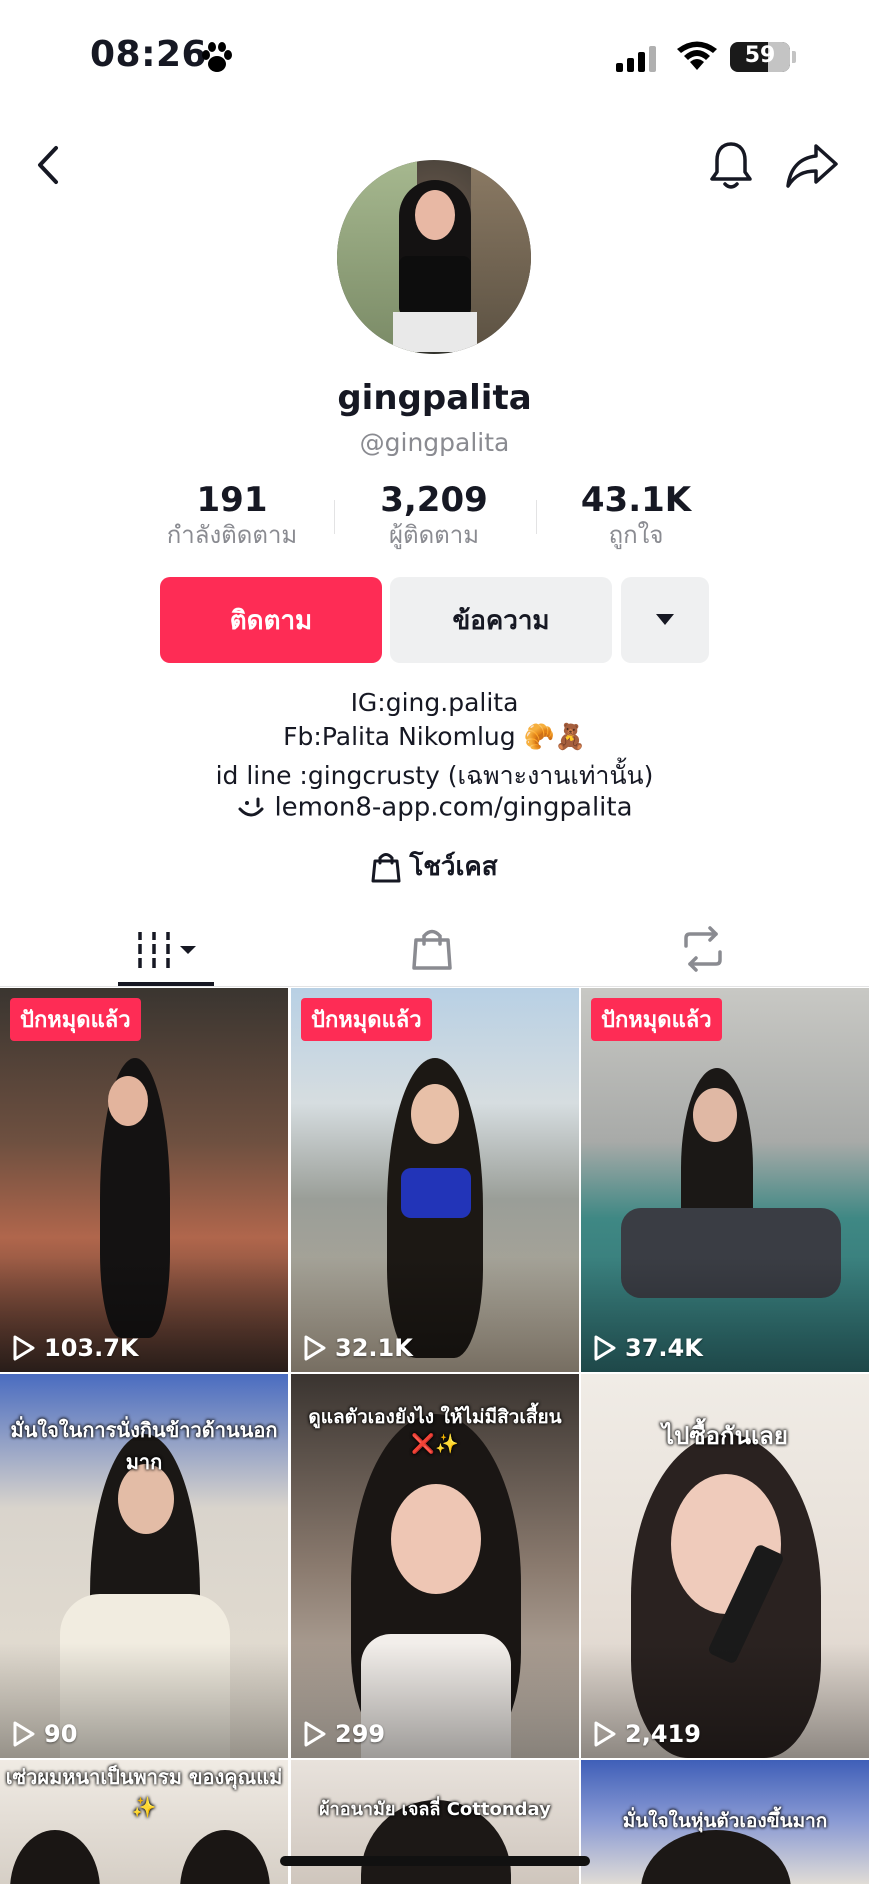 The width and height of the screenshot is (869, 1884). I want to click on view-count: 2,419, so click(647, 1734).